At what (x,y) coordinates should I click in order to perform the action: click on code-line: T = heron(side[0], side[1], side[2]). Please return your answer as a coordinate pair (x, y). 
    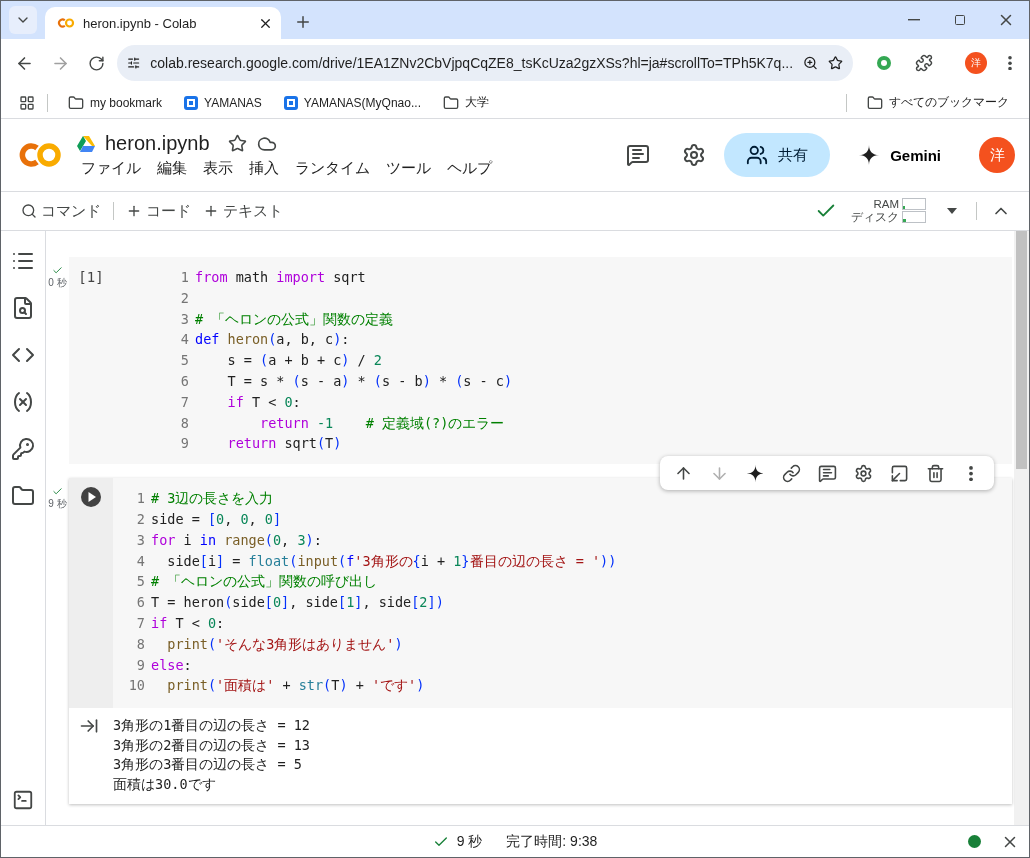
    Looking at the image, I should click on (297, 603).